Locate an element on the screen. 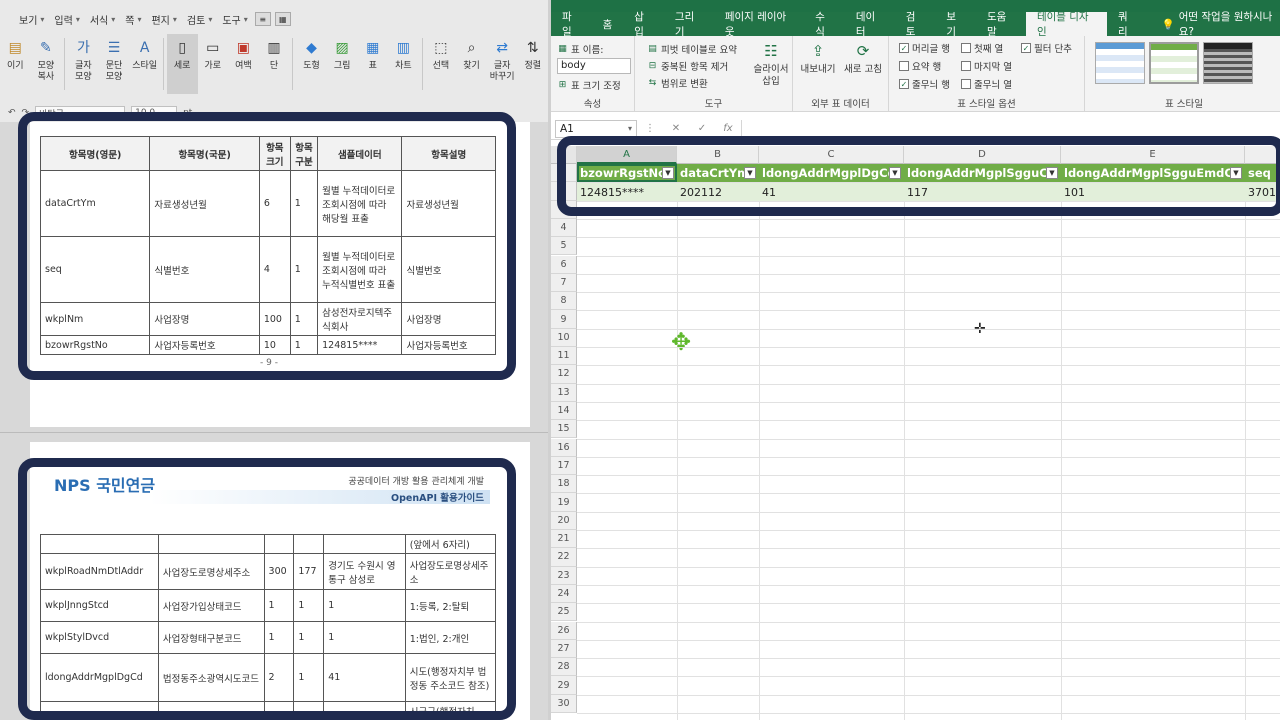 The image size is (1280, 720). row-header: 26 is located at coordinates (564, 630).